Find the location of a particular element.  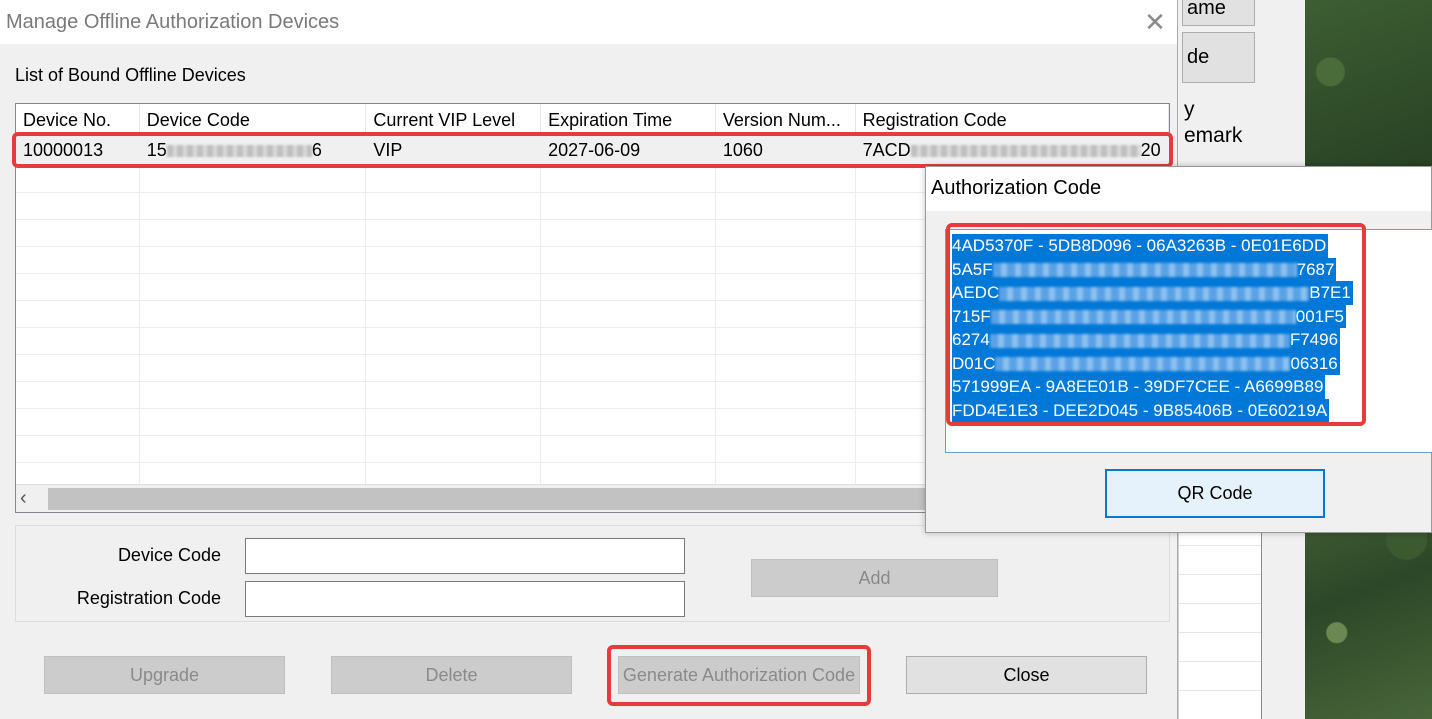

code-line: AEDC B7E1 is located at coordinates (1152, 293).